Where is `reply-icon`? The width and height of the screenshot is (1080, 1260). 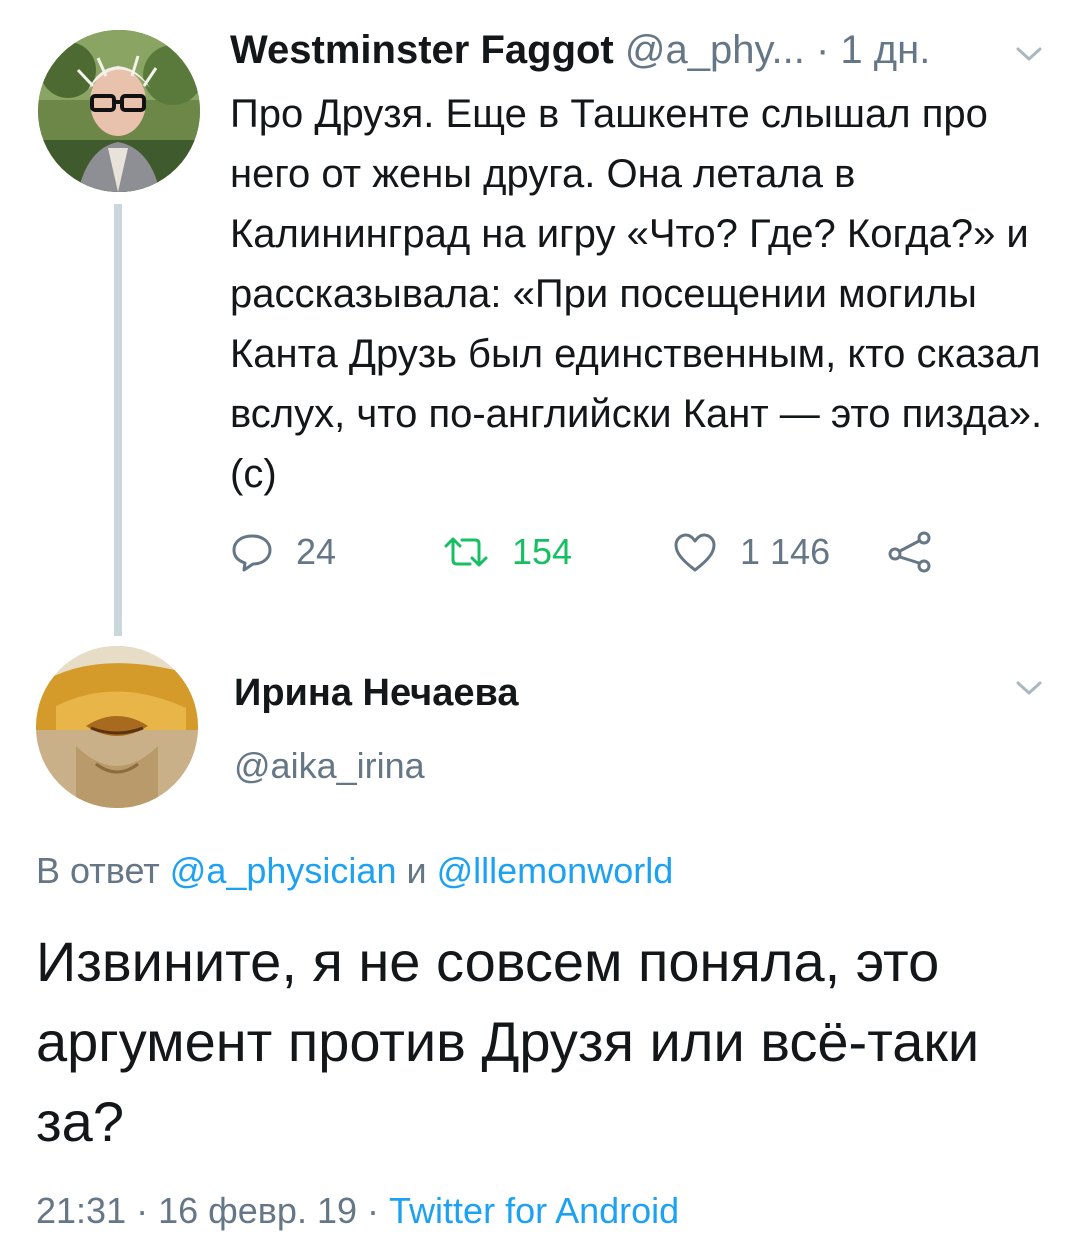 reply-icon is located at coordinates (252, 553).